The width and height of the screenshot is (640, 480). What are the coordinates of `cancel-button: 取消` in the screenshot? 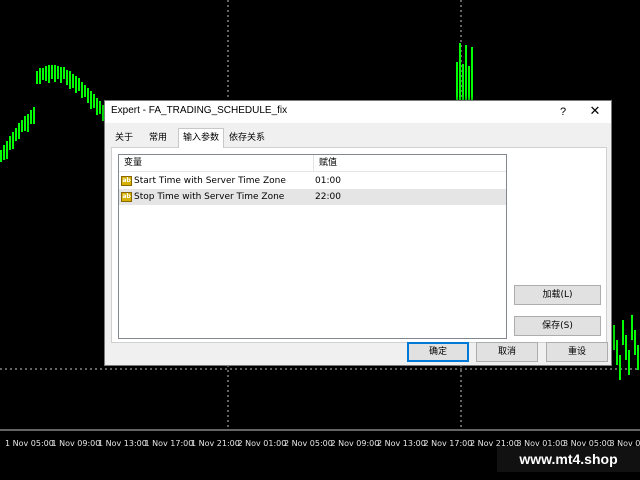 It's located at (507, 352).